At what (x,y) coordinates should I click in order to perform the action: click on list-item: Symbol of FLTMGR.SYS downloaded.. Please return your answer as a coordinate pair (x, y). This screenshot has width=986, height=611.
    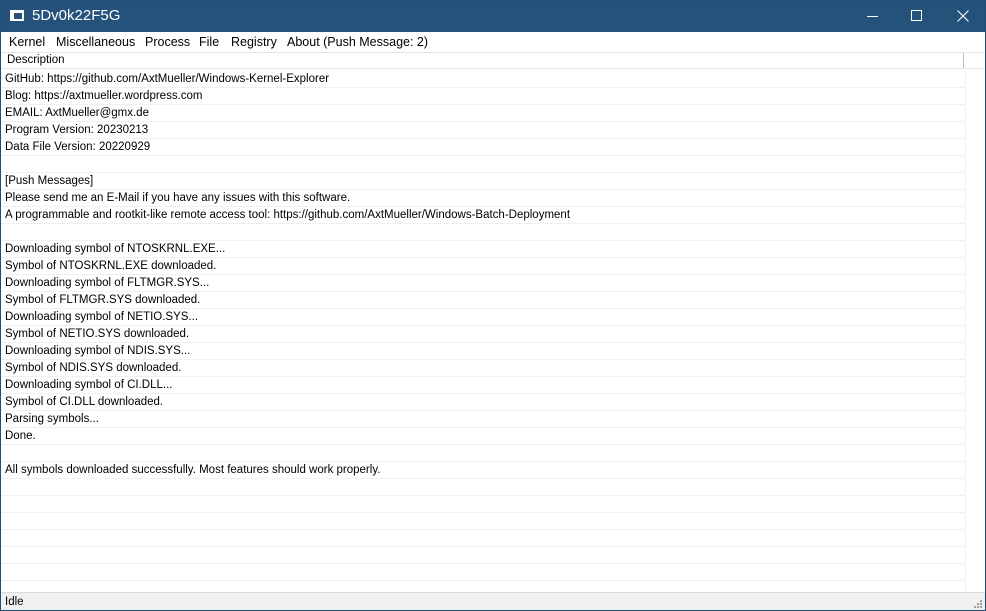
    Looking at the image, I should click on (483, 300).